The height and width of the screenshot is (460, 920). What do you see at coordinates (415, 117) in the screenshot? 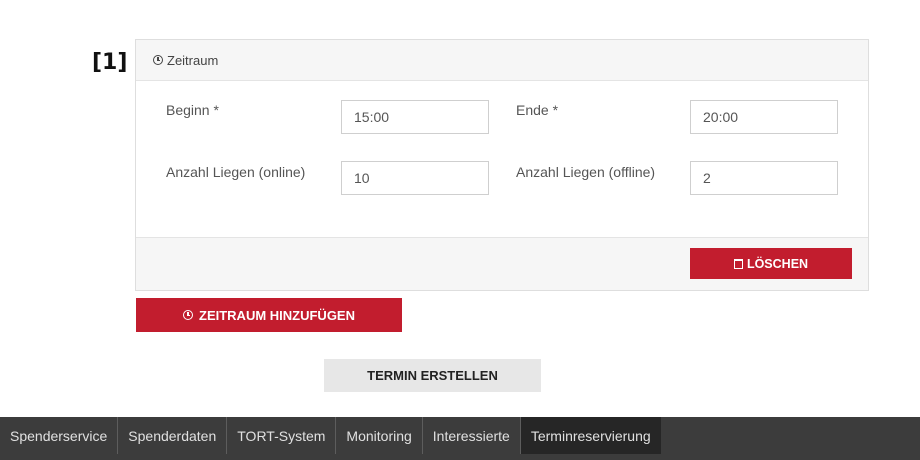
I see `beginn-input` at bounding box center [415, 117].